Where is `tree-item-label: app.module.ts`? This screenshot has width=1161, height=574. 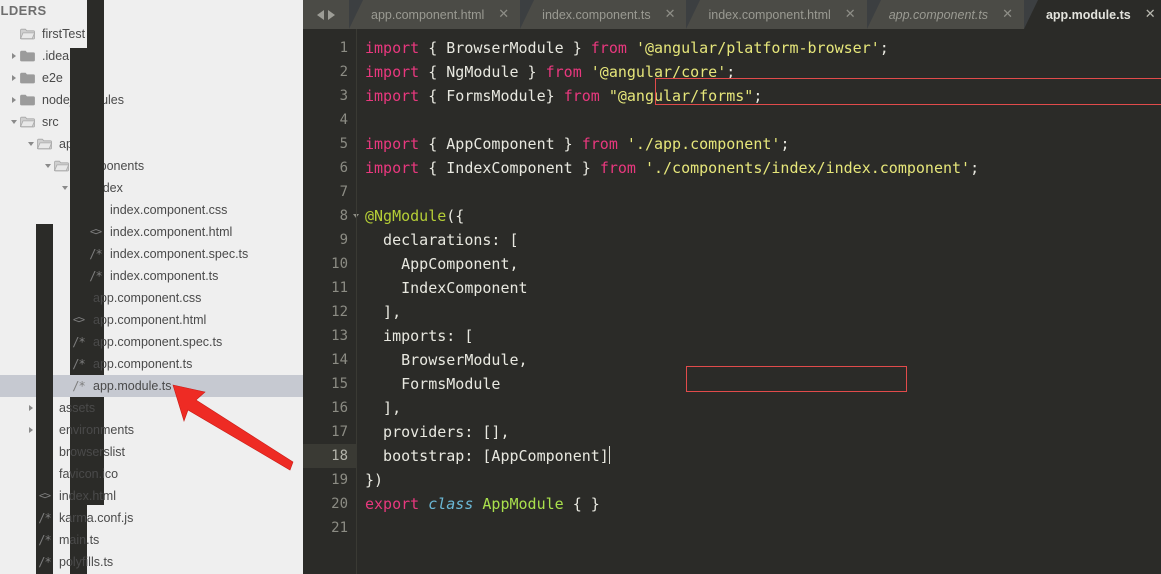
tree-item-label: app.module.ts is located at coordinates (132, 386).